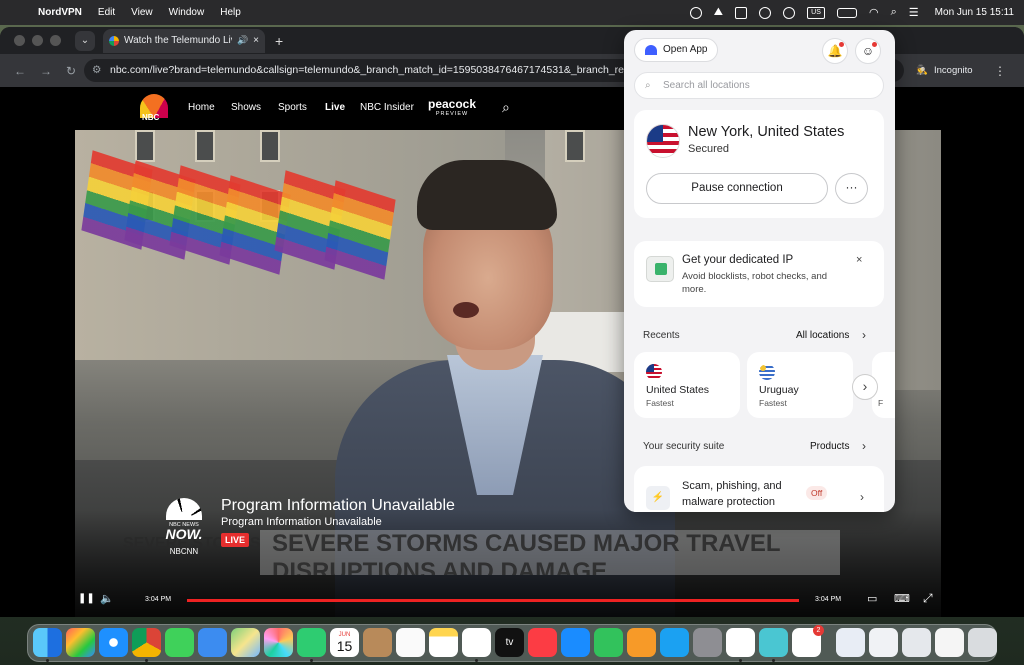  I want to click on us-flag-icon, so click(654, 372).